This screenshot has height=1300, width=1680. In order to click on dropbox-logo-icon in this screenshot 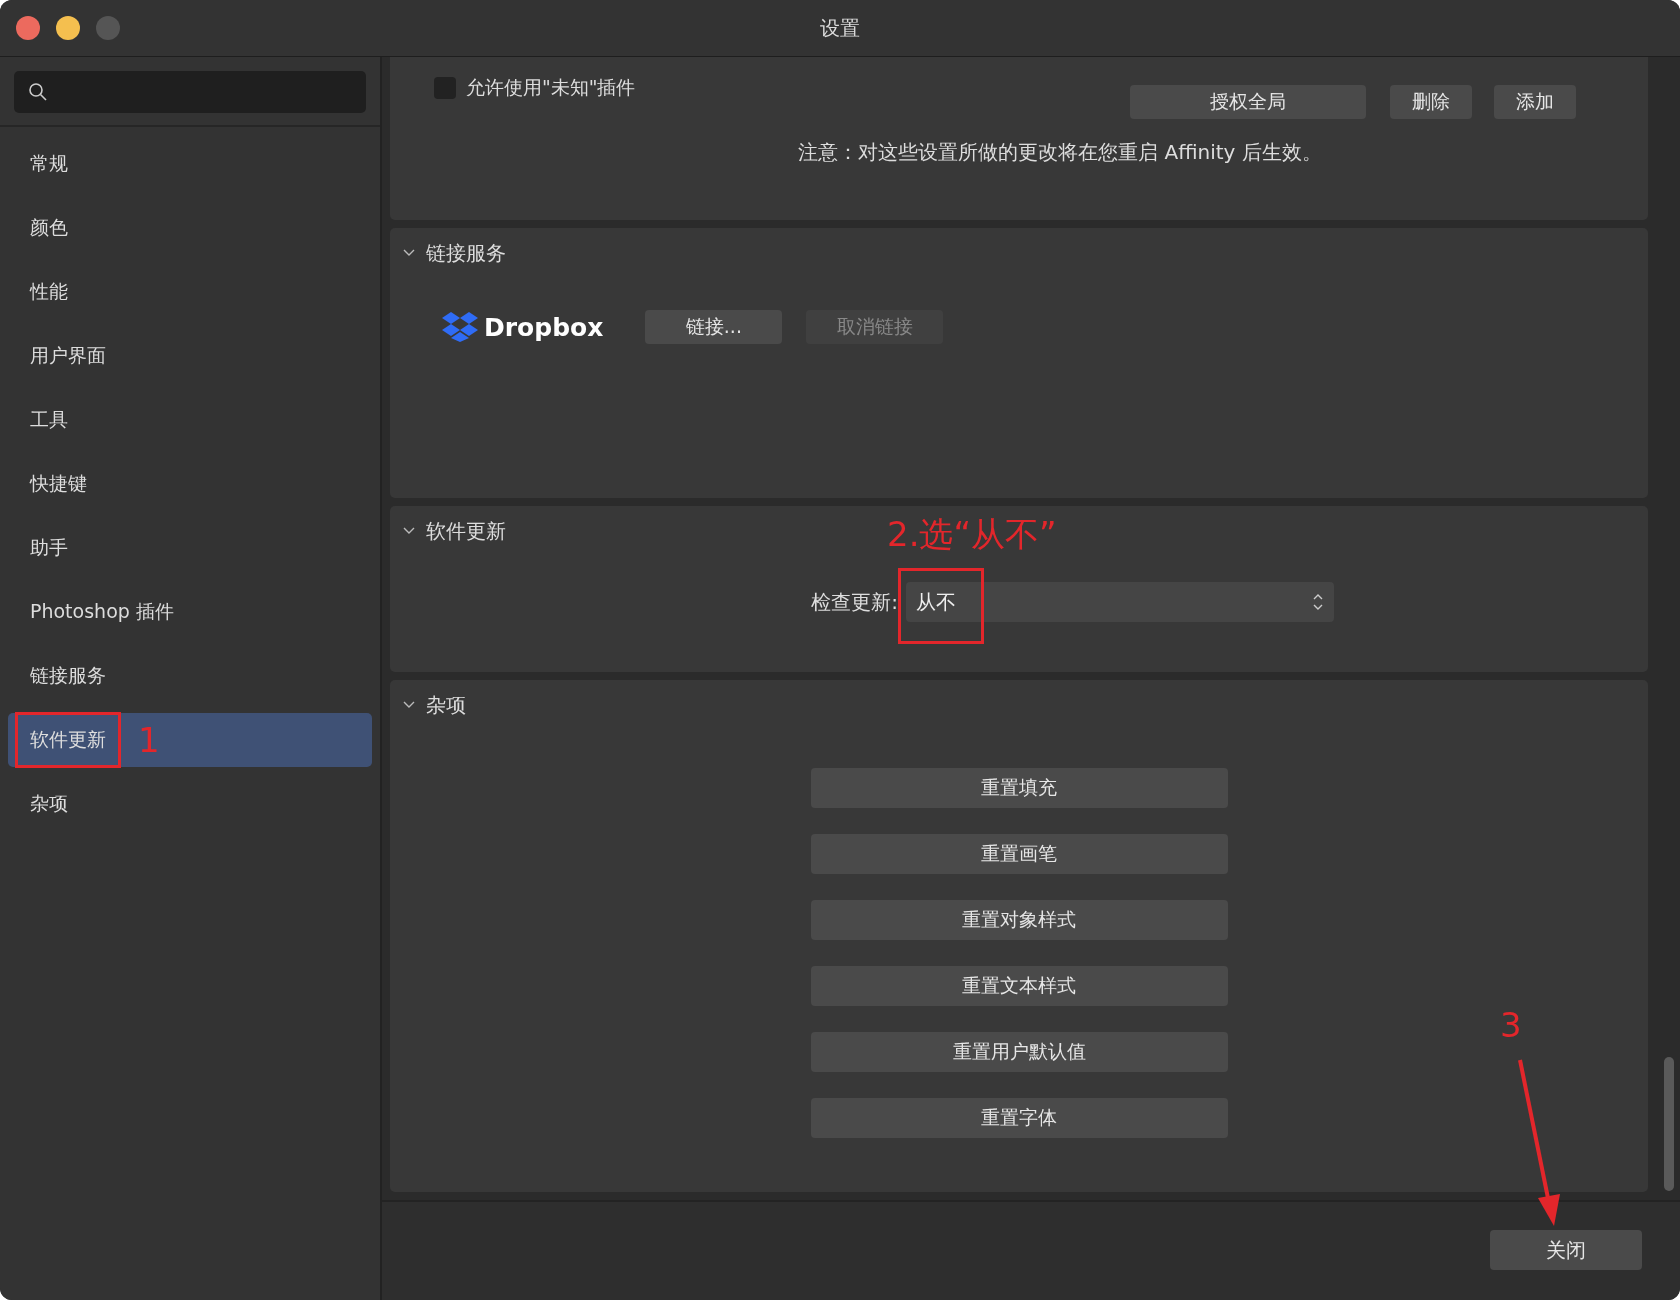, I will do `click(460, 327)`.